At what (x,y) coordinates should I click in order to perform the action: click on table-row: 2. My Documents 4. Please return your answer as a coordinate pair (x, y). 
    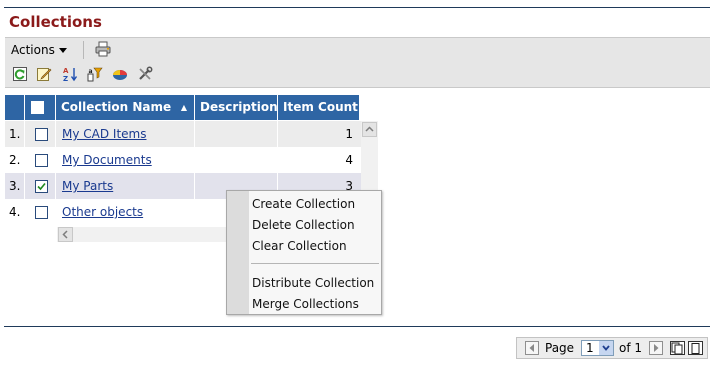
    Looking at the image, I should click on (183, 160).